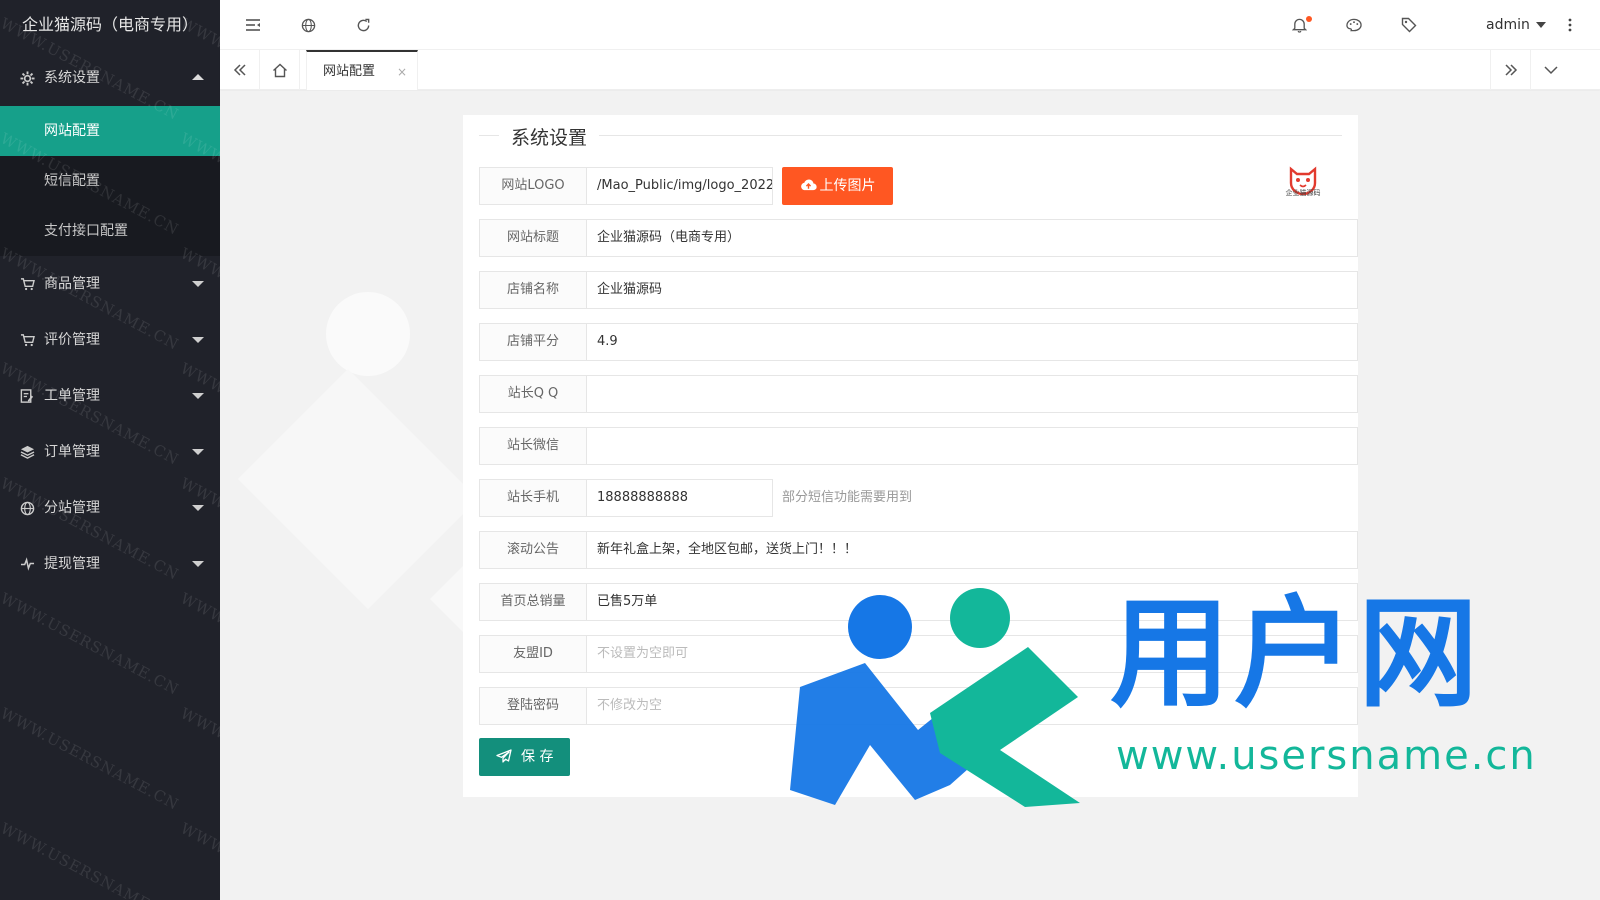 This screenshot has width=1600, height=900. I want to click on notification-dot, so click(1309, 19).